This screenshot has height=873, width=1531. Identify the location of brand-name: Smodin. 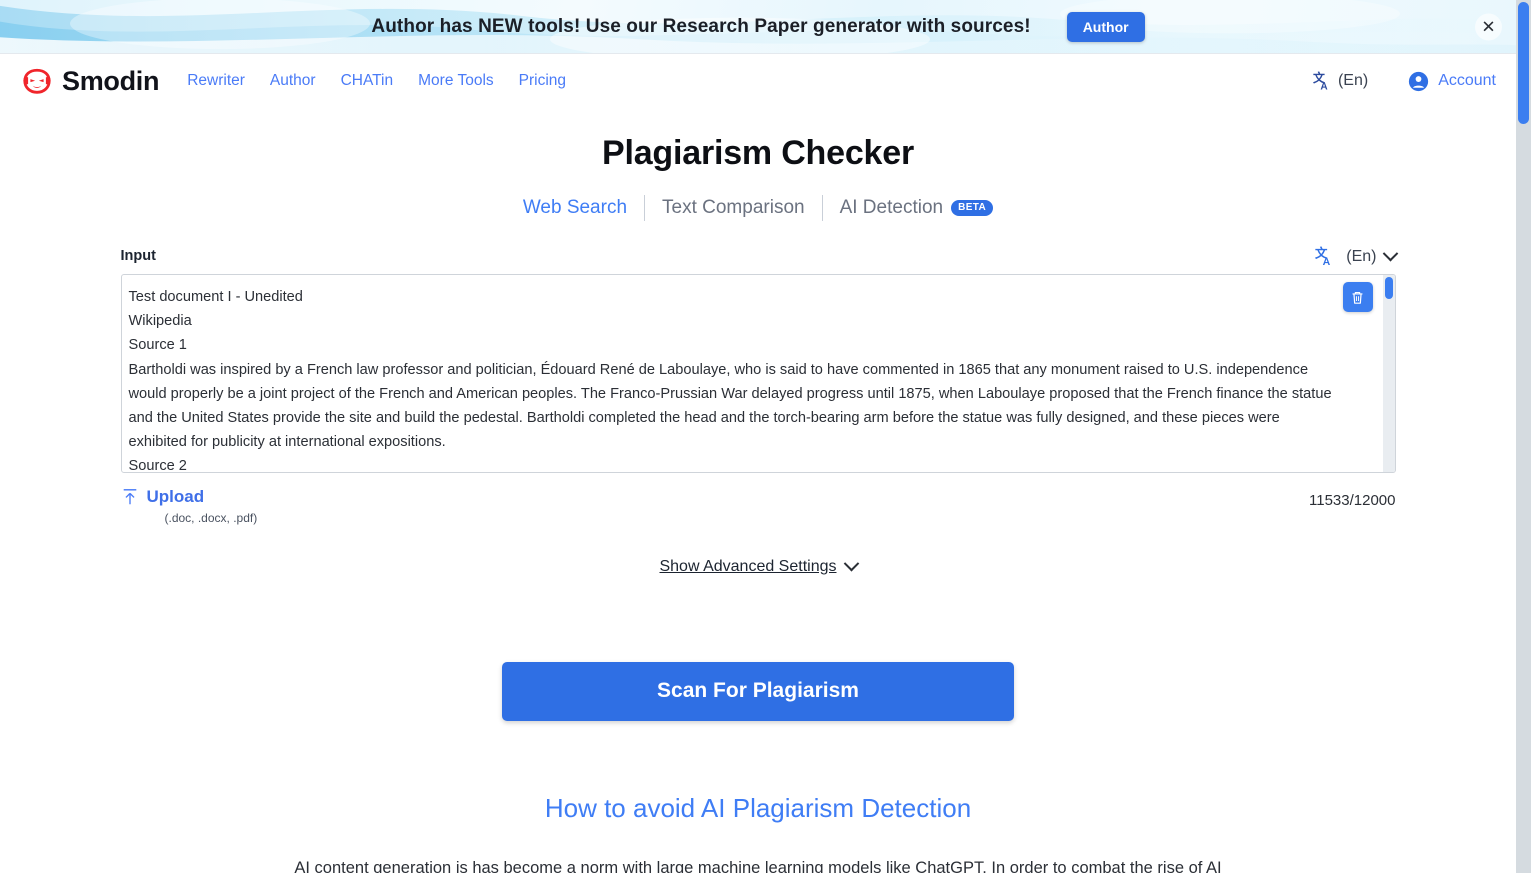
(111, 80).